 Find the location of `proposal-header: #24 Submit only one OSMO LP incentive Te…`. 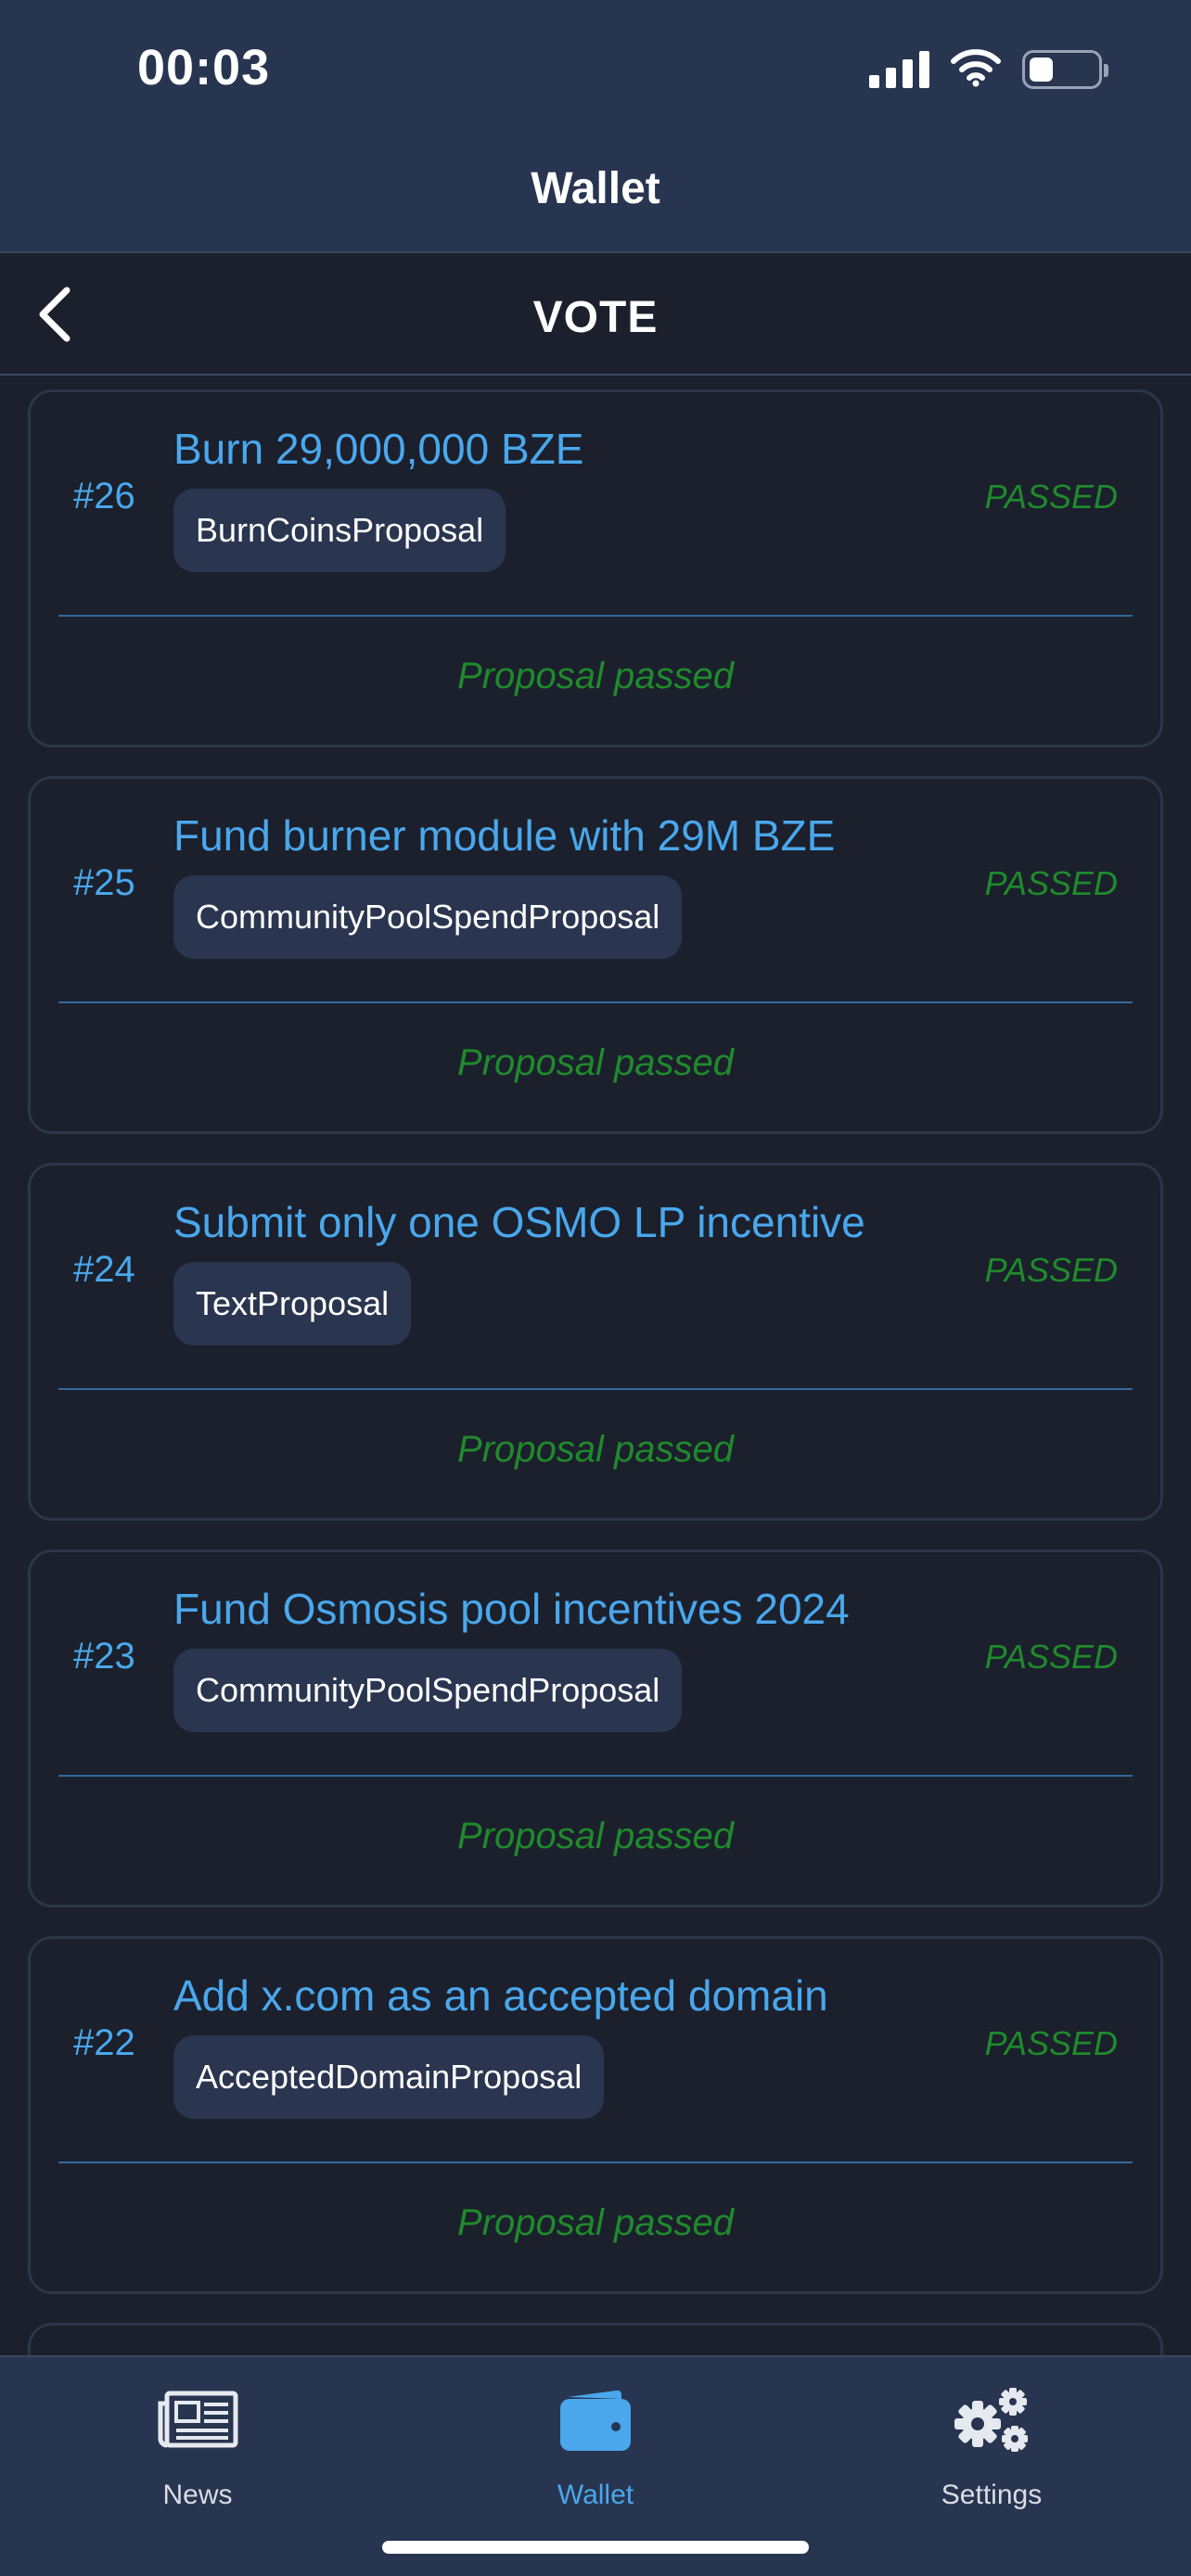

proposal-header: #24 Submit only one OSMO LP incentive Te… is located at coordinates (595, 1277).